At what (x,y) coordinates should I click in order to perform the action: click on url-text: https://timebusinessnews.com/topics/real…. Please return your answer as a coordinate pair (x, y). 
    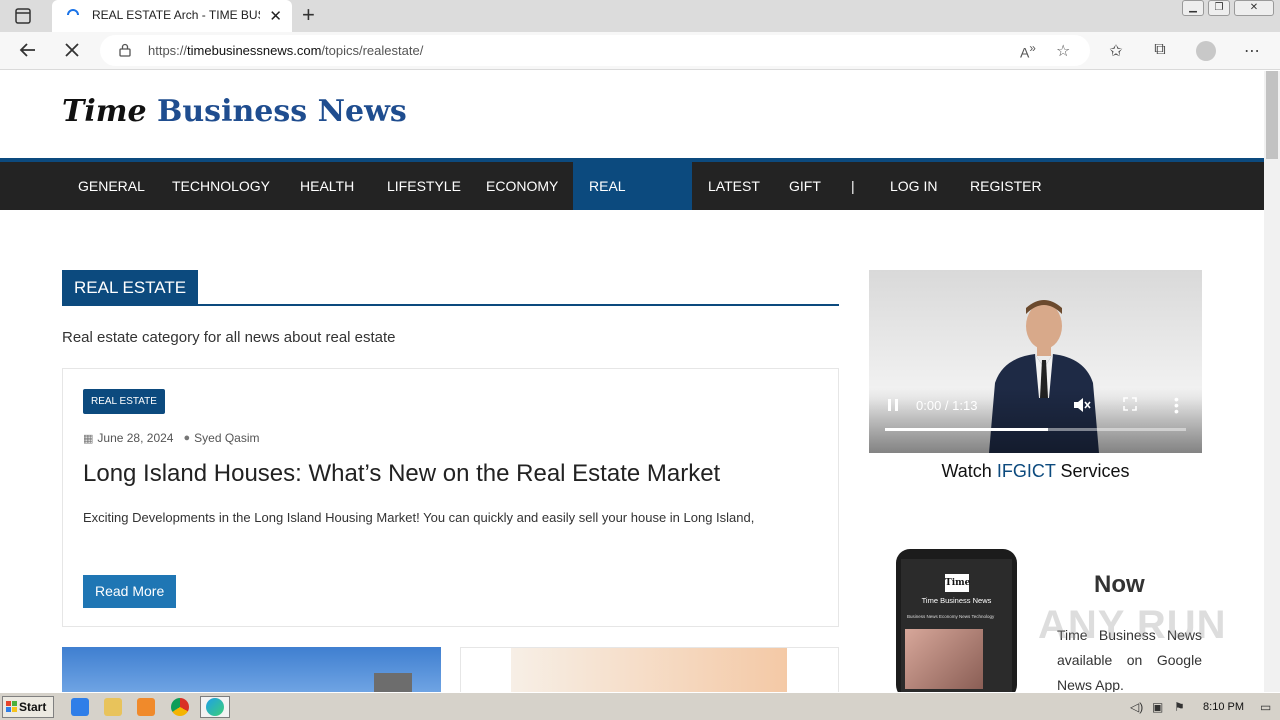
    Looking at the image, I should click on (285, 50).